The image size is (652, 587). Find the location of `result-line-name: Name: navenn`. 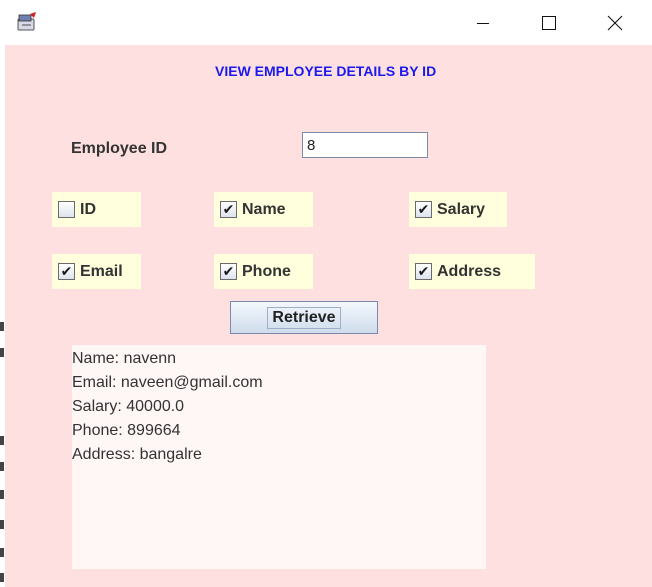

result-line-name: Name: navenn is located at coordinates (124, 358).